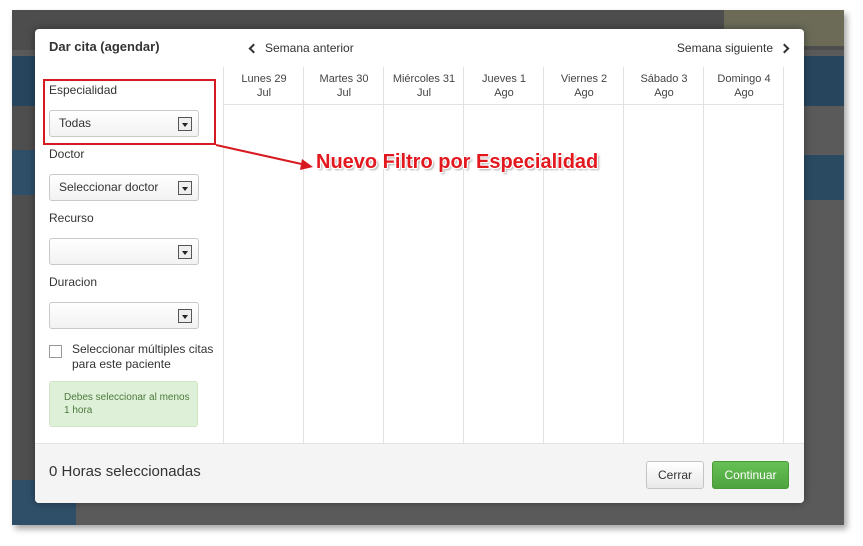 The height and width of the screenshot is (546, 863). I want to click on duration-label: Duracion, so click(73, 282).